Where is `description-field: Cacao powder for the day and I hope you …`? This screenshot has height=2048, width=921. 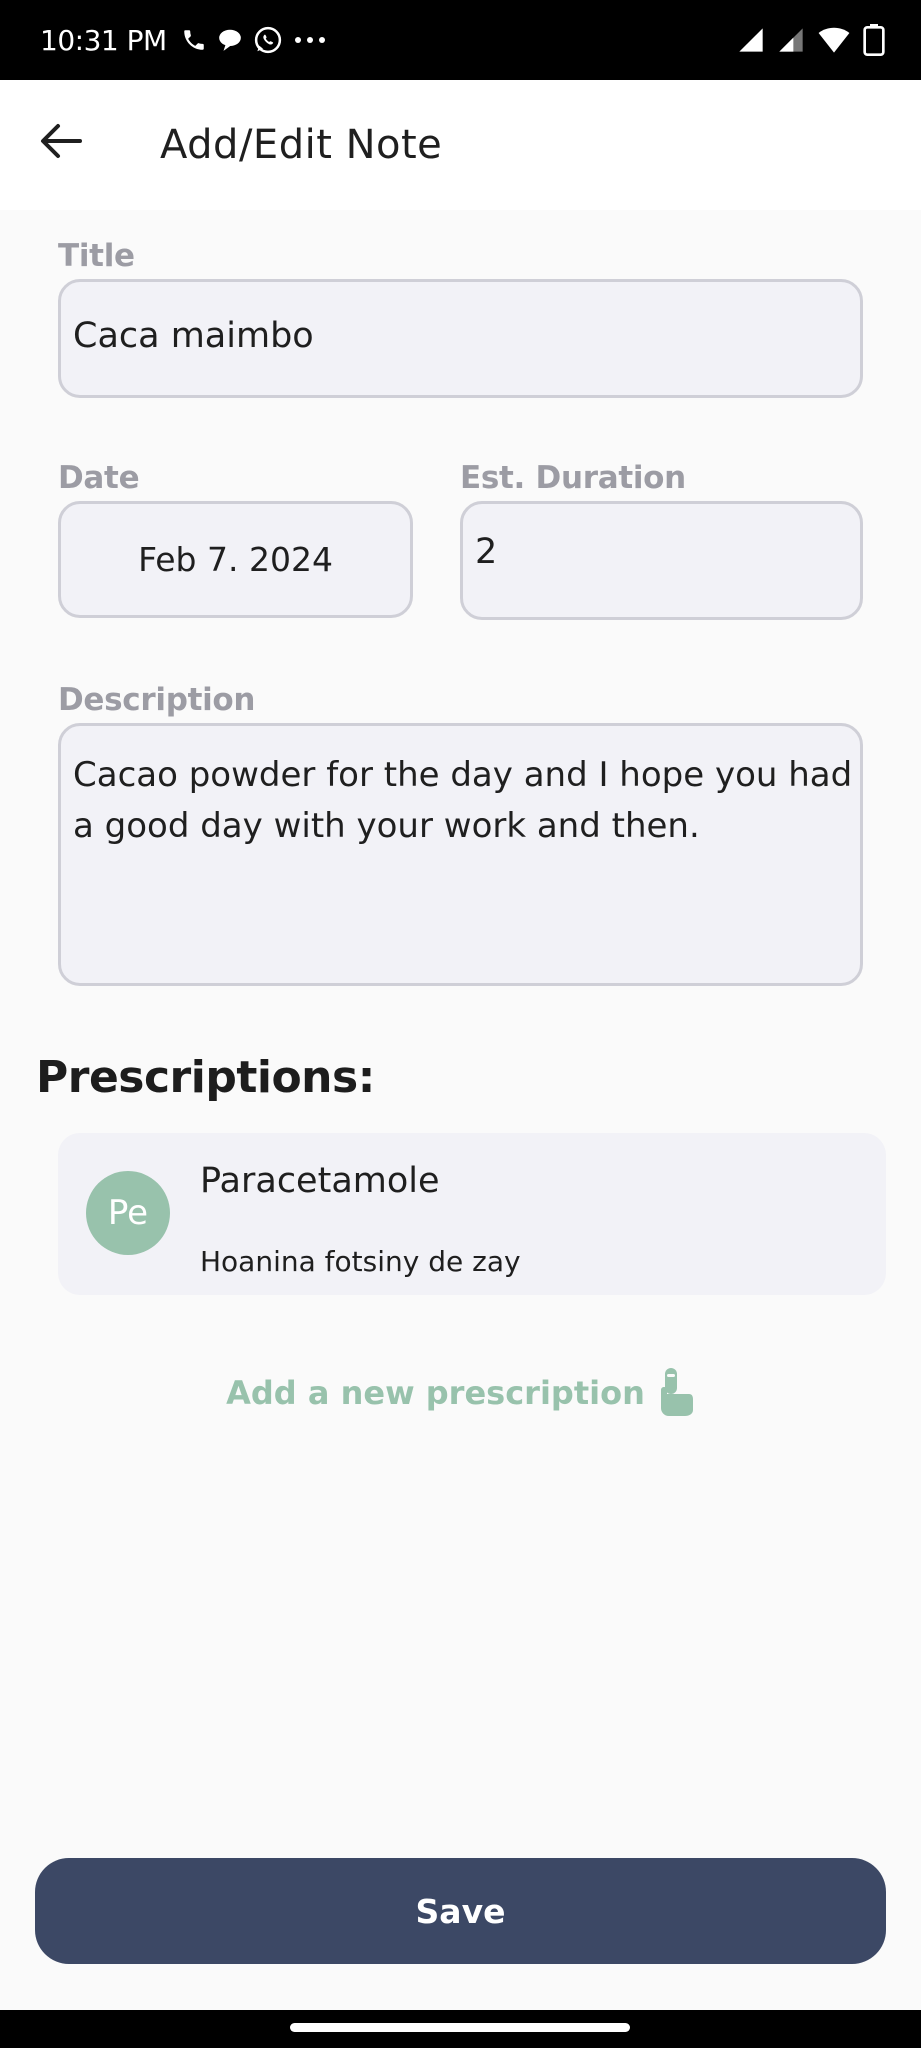
description-field: Cacao powder for the day and I hope you … is located at coordinates (460, 854).